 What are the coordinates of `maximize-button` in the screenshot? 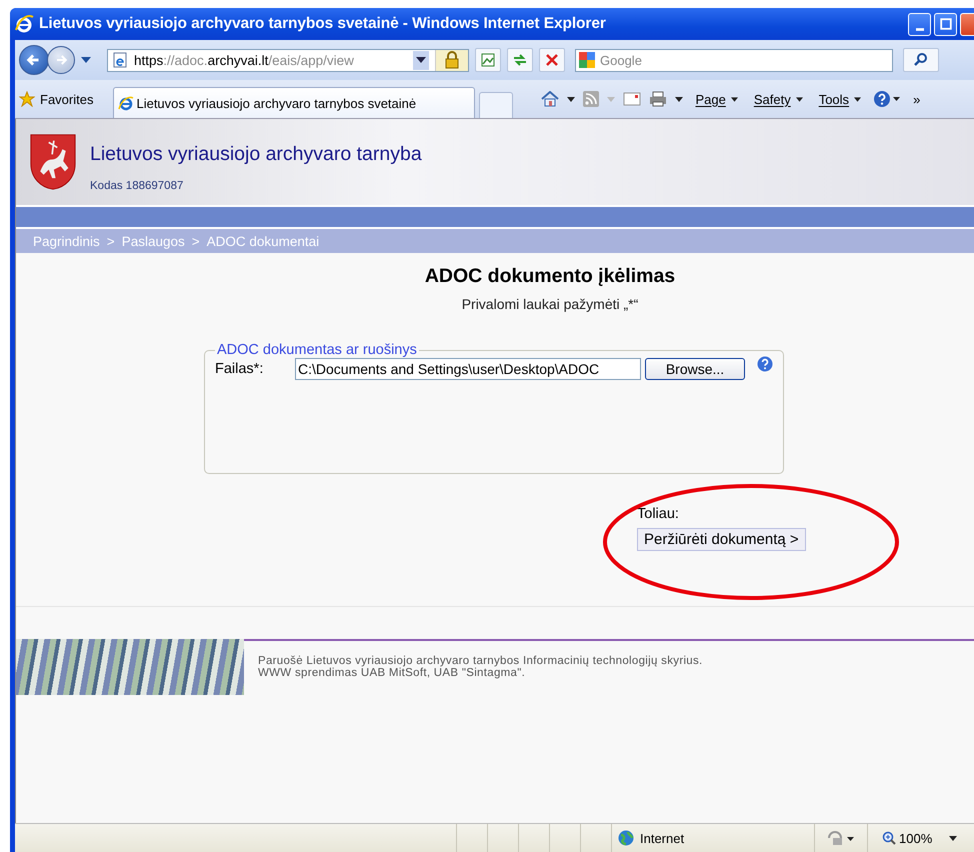 It's located at (945, 24).